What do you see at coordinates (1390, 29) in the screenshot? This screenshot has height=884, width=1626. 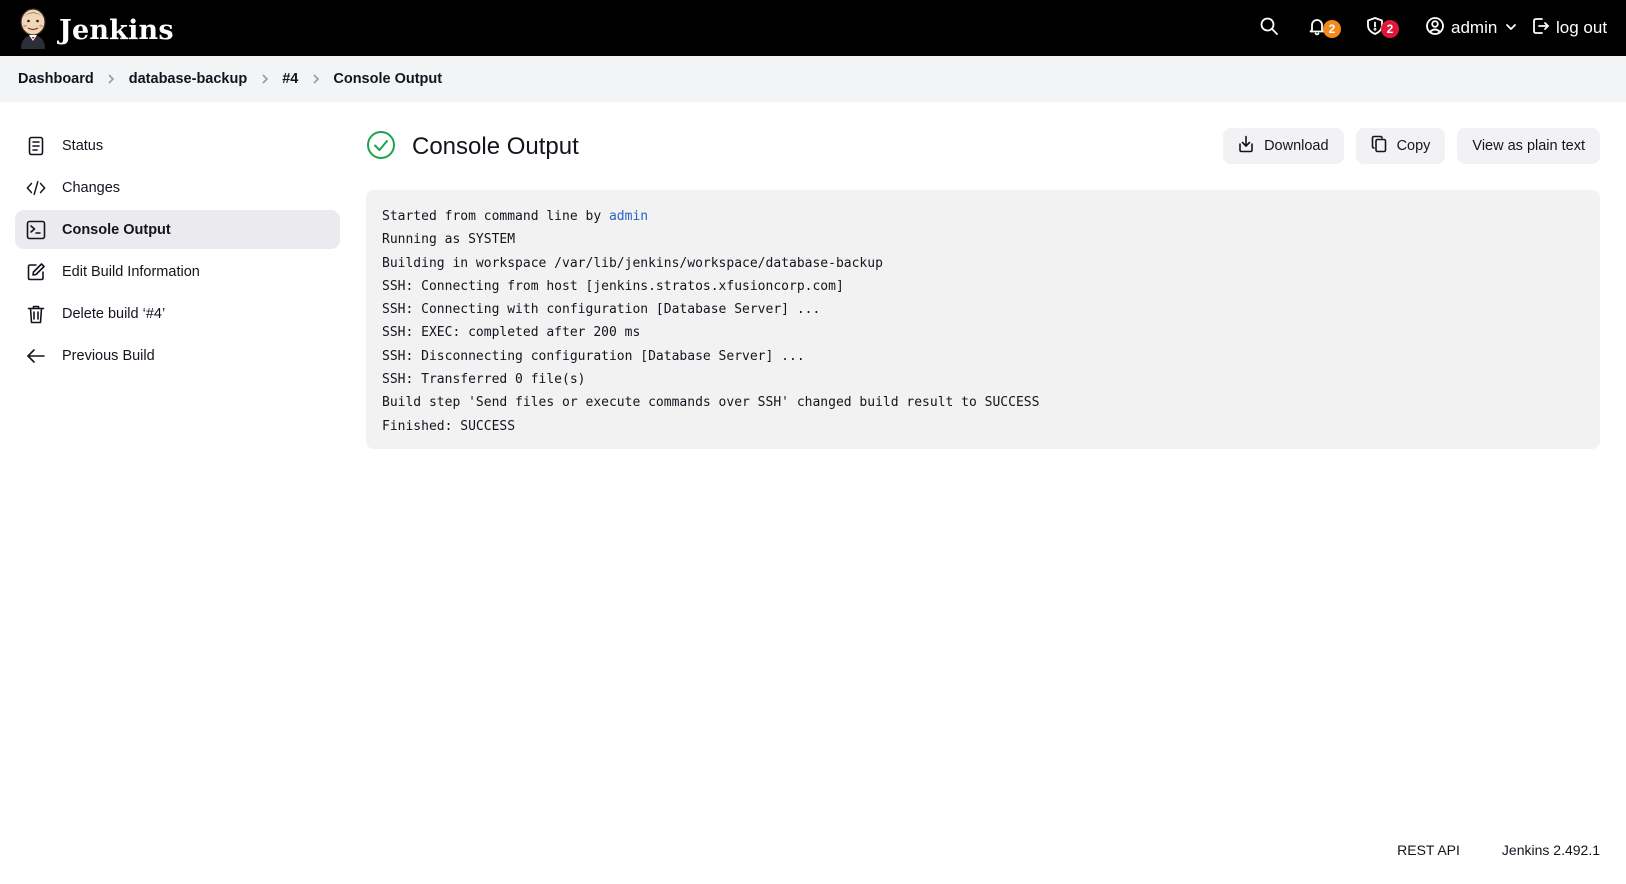 I see `security-badge: 2` at bounding box center [1390, 29].